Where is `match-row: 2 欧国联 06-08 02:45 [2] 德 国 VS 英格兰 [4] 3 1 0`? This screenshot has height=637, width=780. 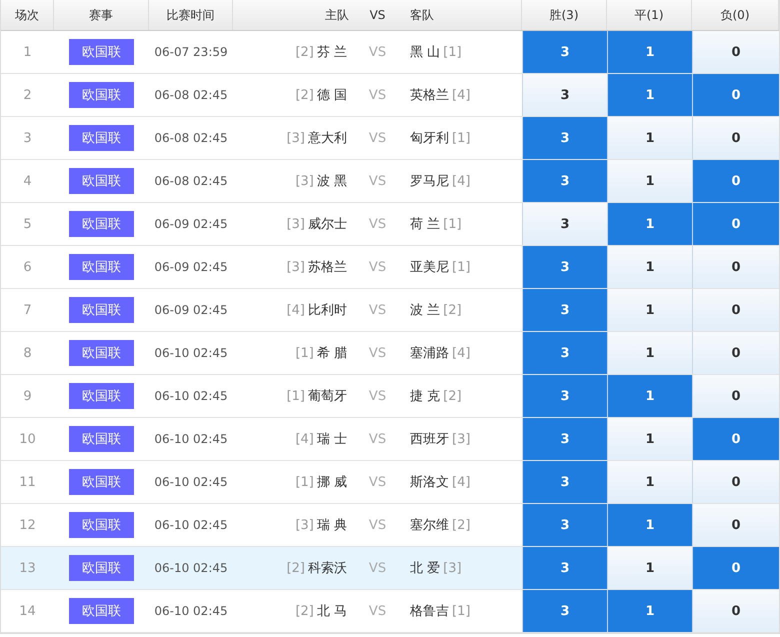
match-row: 2 欧国联 06-08 02:45 [2] 德 国 VS 英格兰 [4] 3 1 0 is located at coordinates (390, 95).